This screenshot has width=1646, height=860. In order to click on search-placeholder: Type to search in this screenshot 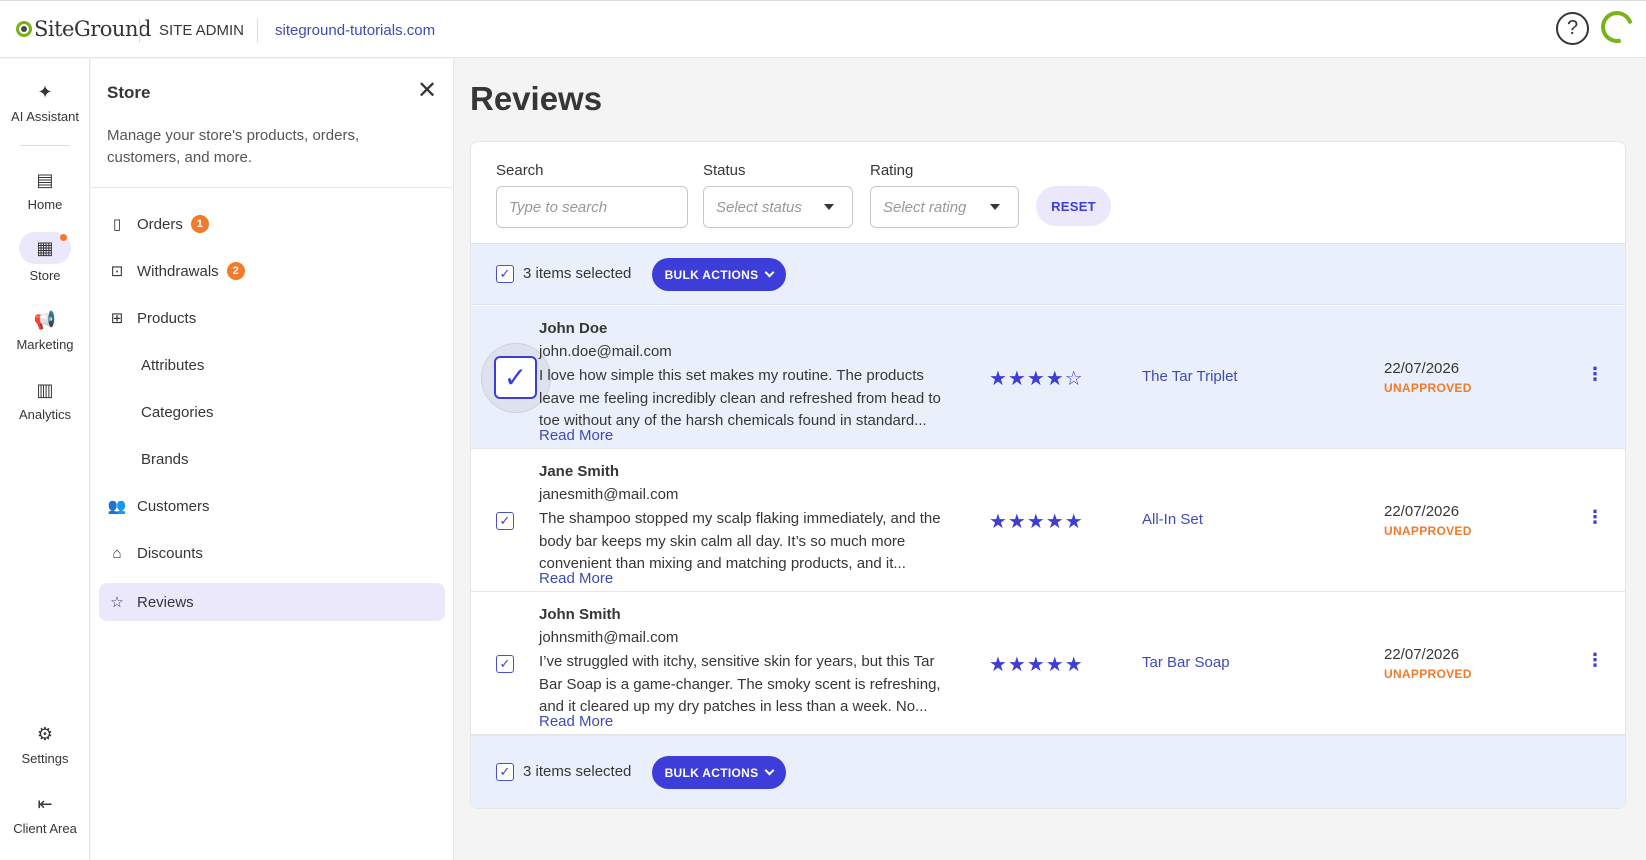, I will do `click(558, 207)`.